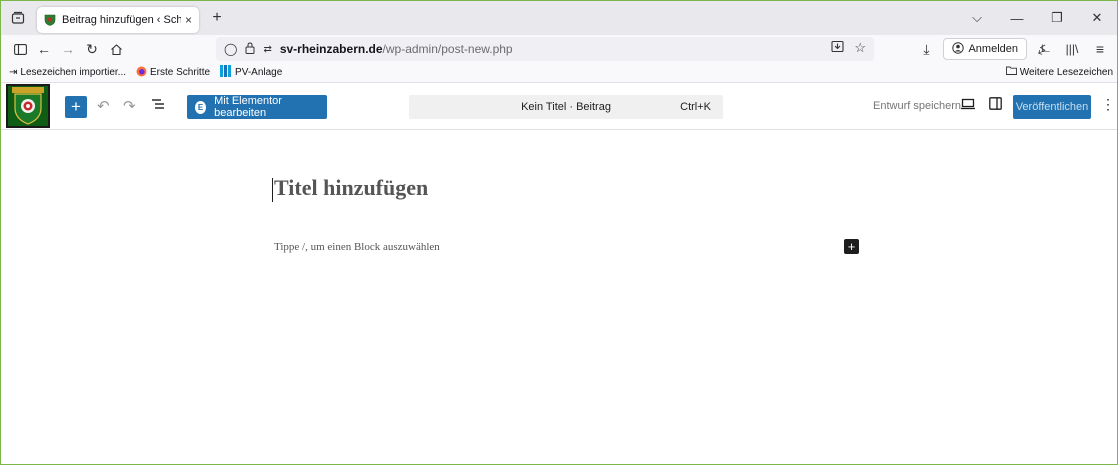 The image size is (1118, 465). I want to click on elementor-icon: E, so click(201, 107).